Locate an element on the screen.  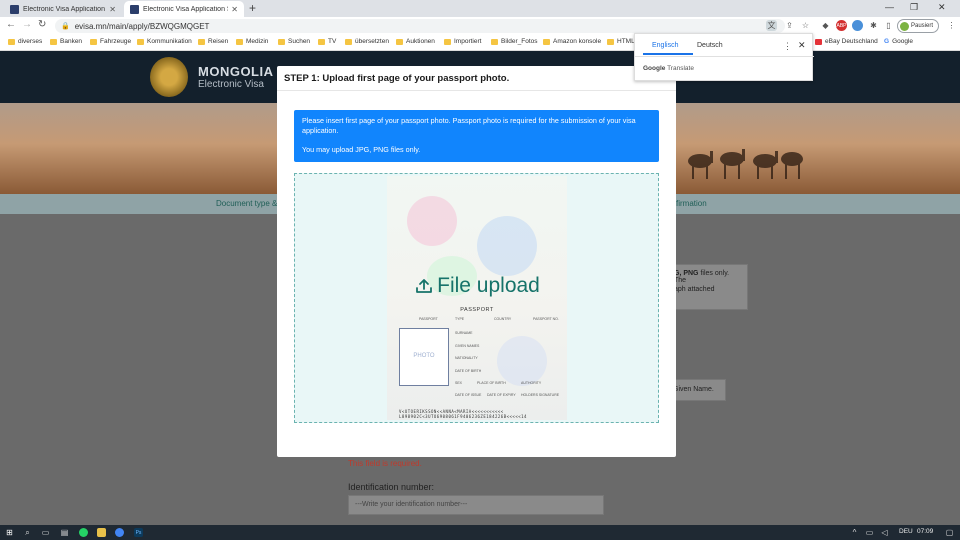
address-bar: 🔒 evisa.mn/main/apply/BZWQGMQGET is located at coordinates (420, 26).